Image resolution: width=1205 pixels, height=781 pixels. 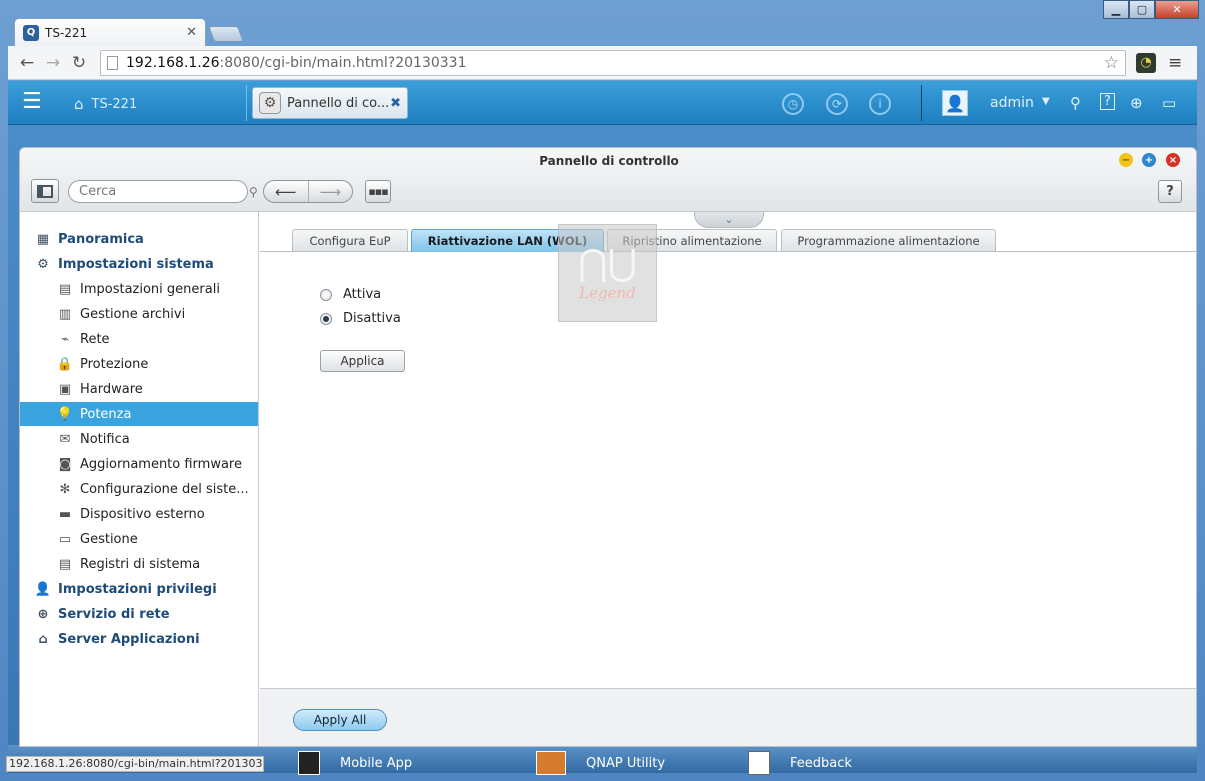 What do you see at coordinates (376, 763) in the screenshot?
I see `dock-label: Mobile App` at bounding box center [376, 763].